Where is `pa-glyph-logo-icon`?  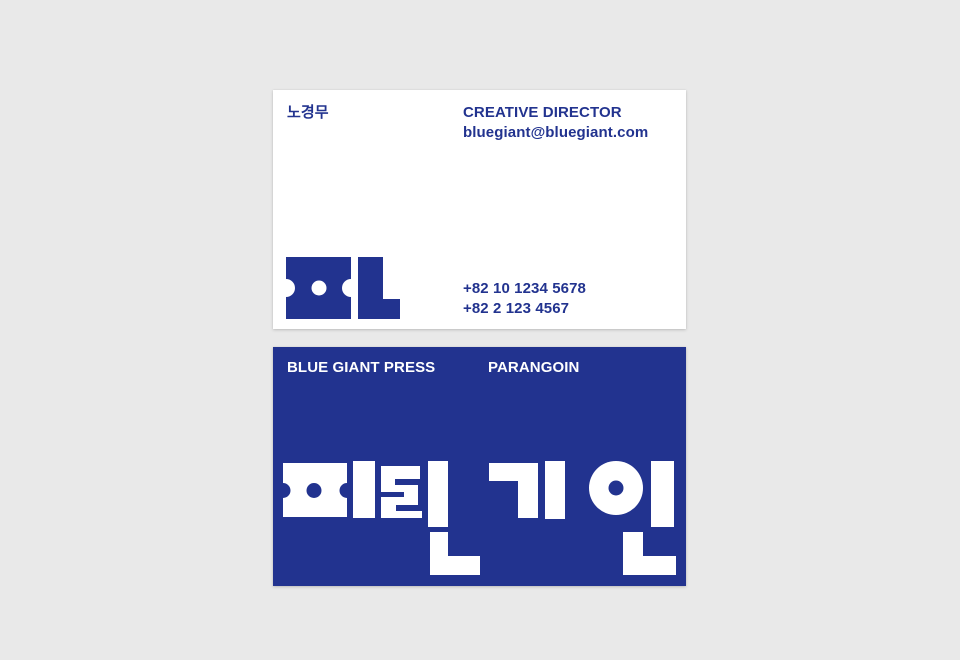
pa-glyph-logo-icon is located at coordinates (343, 288).